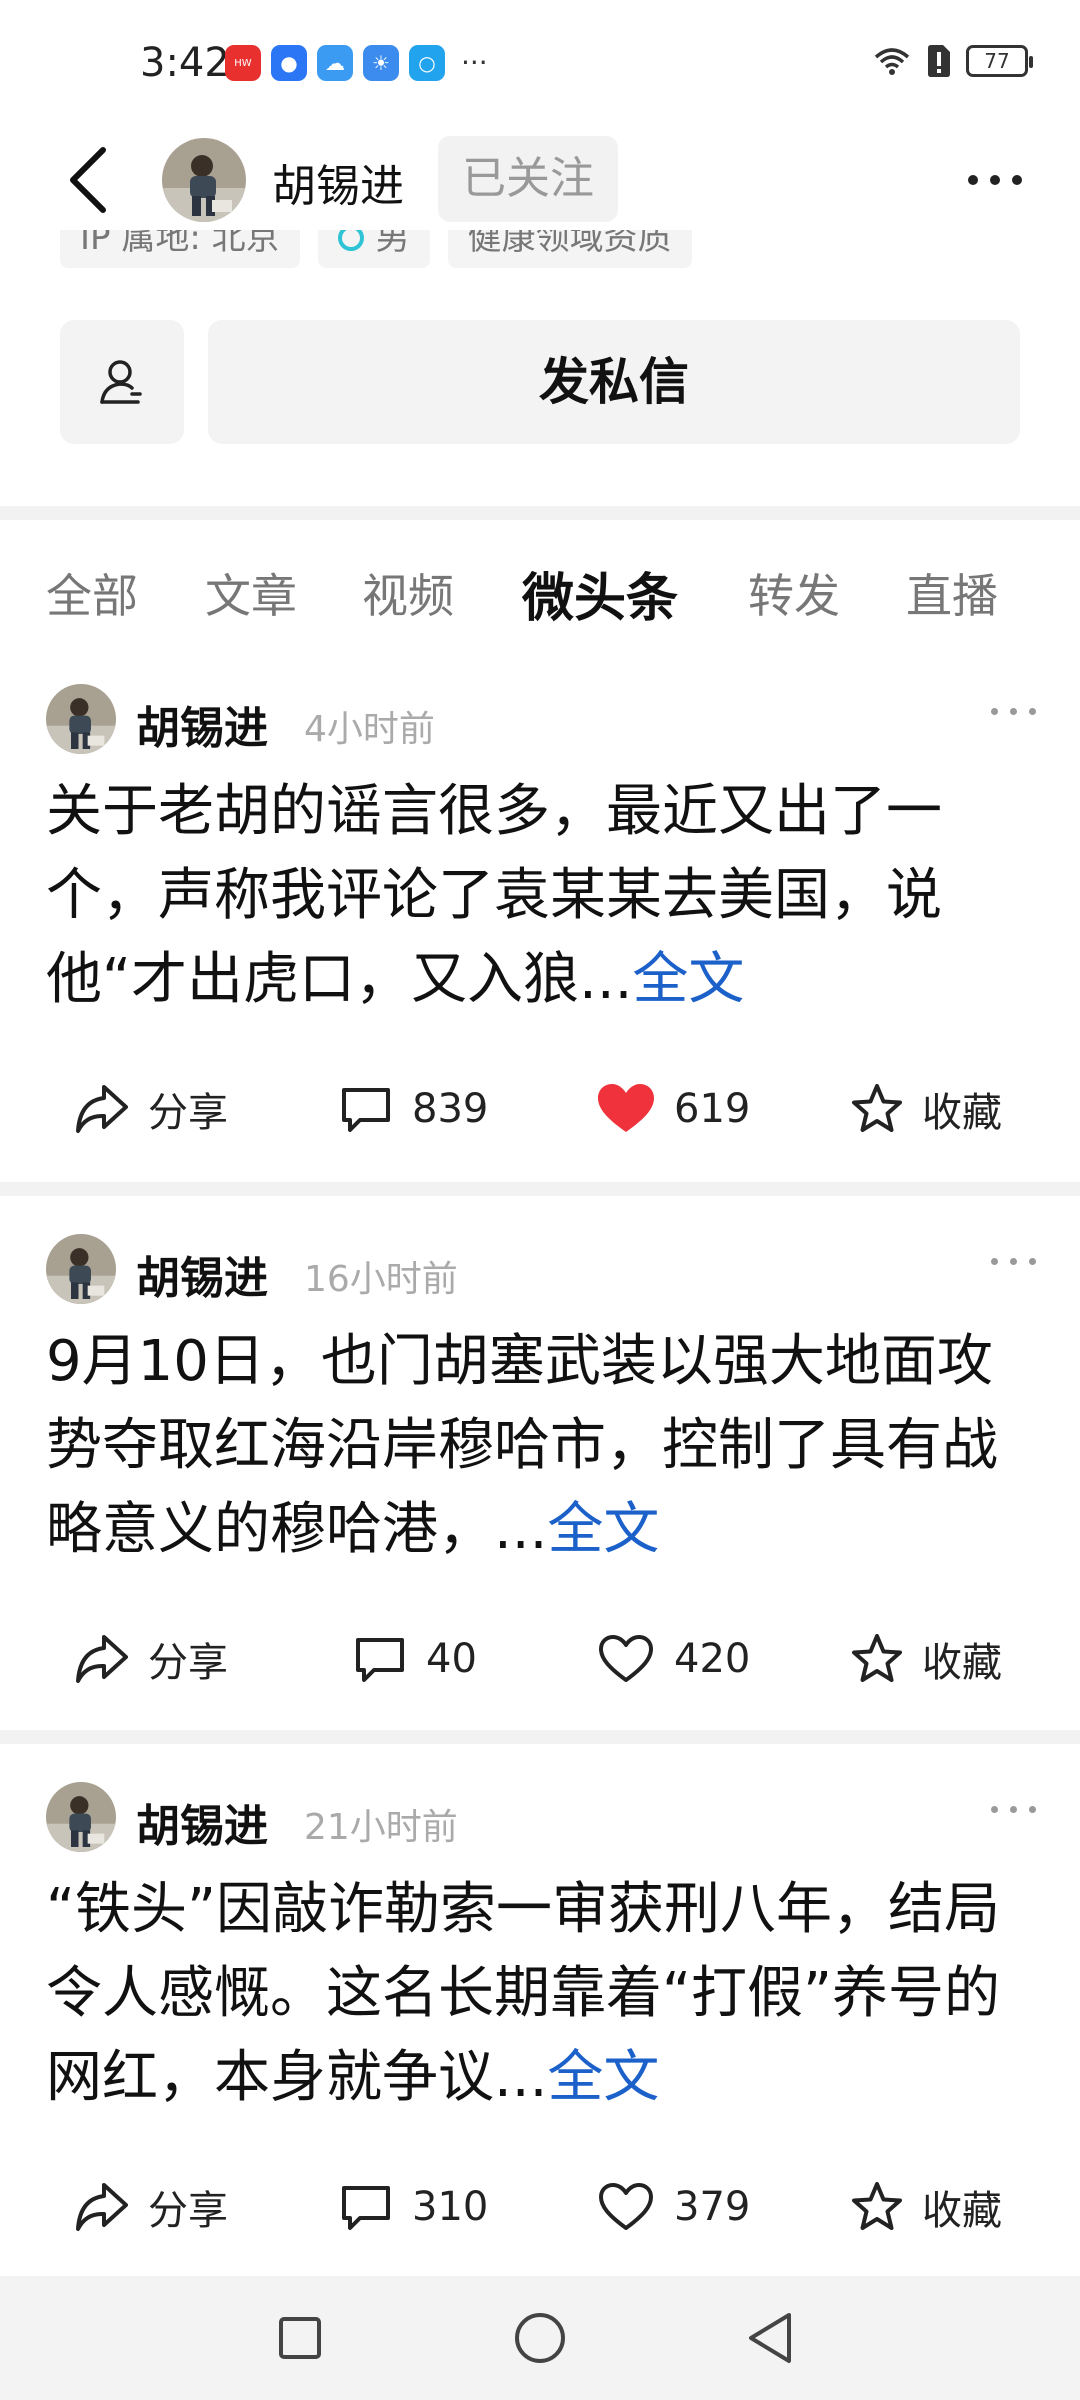  Describe the element at coordinates (450, 2207) in the screenshot. I see `comment-count: 310` at that location.